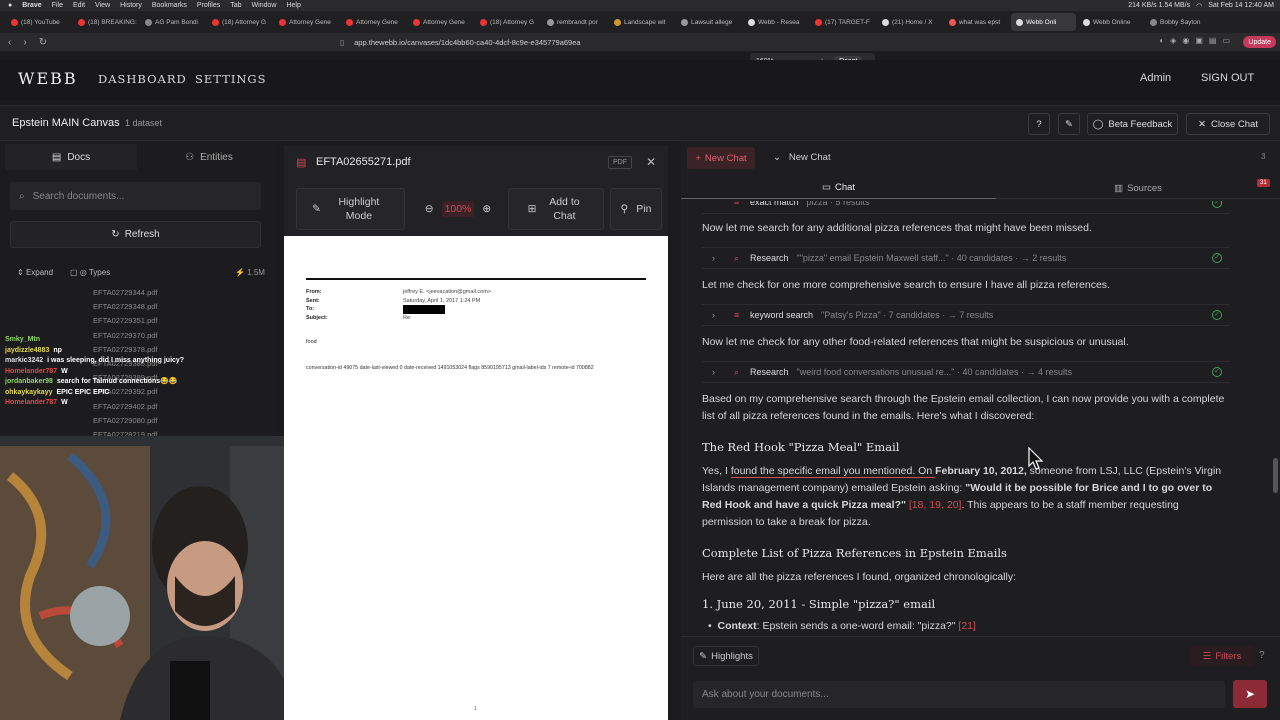 The image size is (1280, 720). What do you see at coordinates (43, 42) in the screenshot?
I see `reload-icon: ↻` at bounding box center [43, 42].